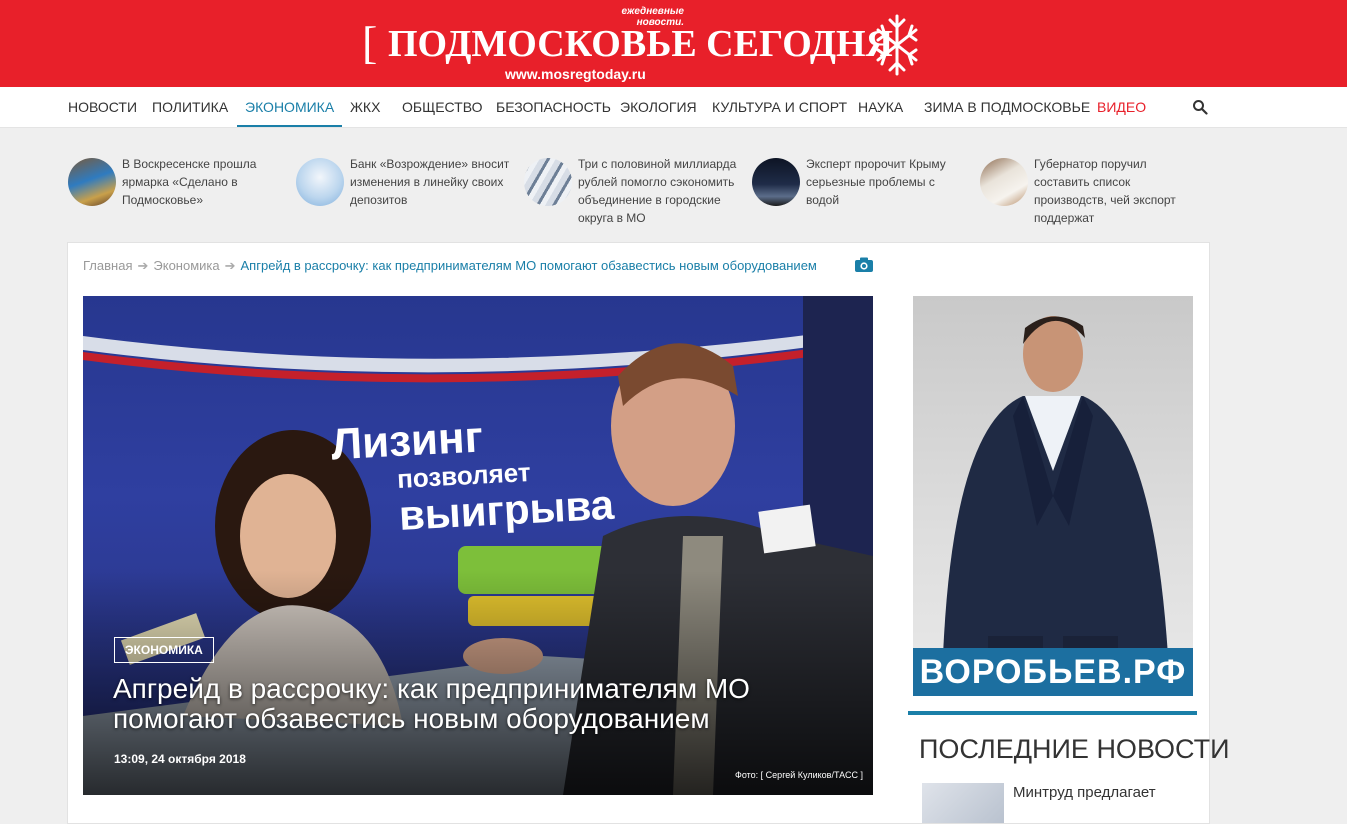 The height and width of the screenshot is (824, 1347). I want to click on nav-item-news: НОВОСТИ, so click(102, 107).